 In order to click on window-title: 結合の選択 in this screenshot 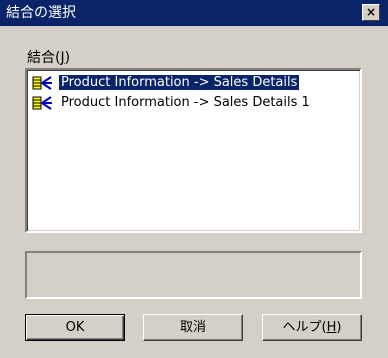, I will do `click(41, 13)`.